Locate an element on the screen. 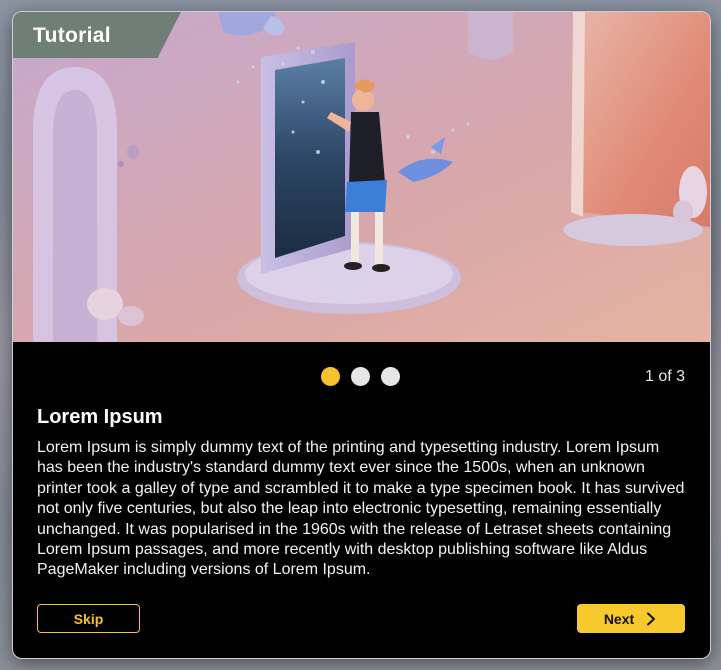  pagination-dots is located at coordinates (360, 376).